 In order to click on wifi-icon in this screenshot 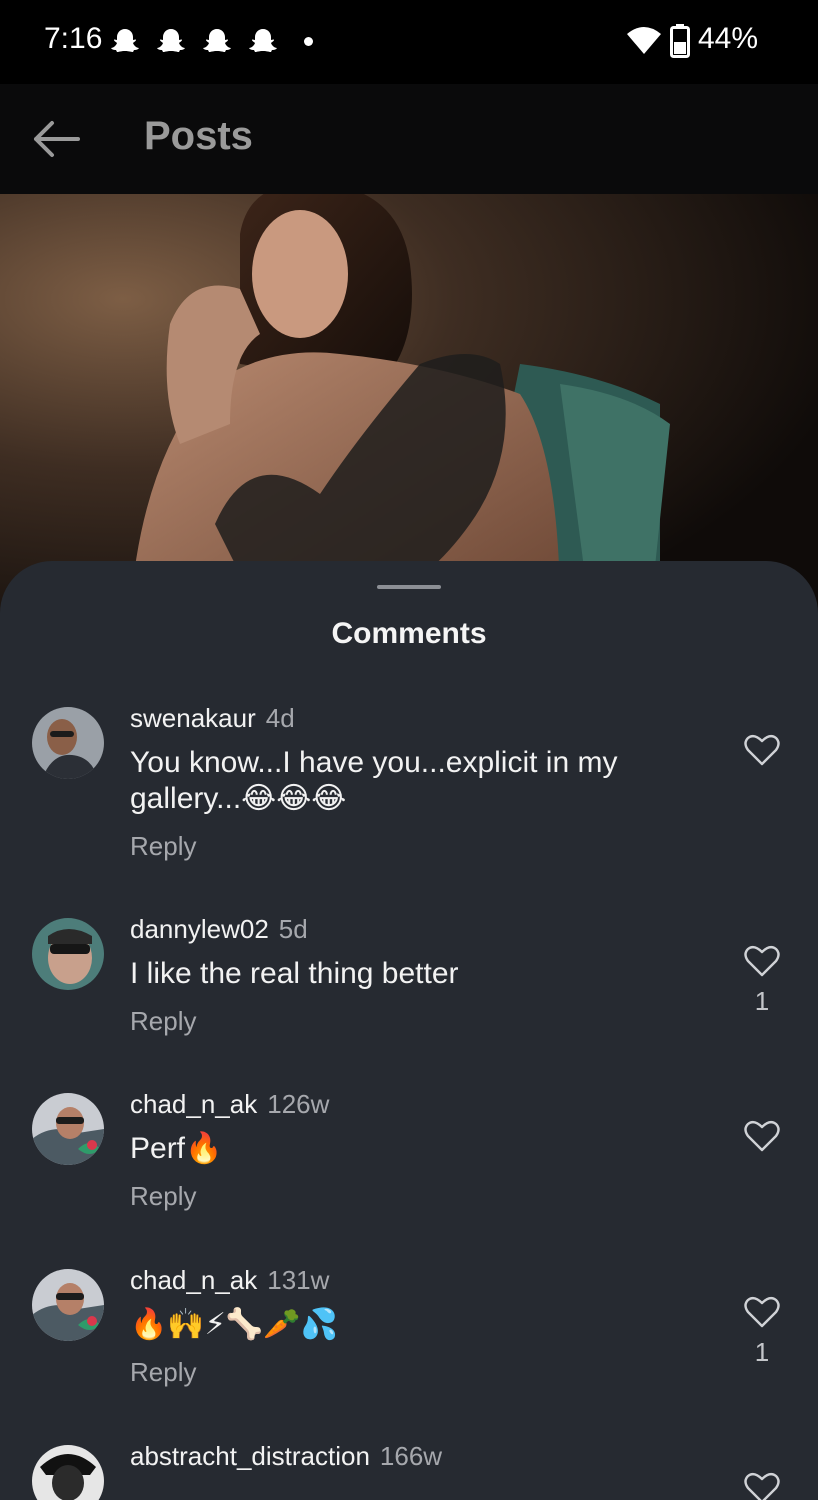, I will do `click(644, 40)`.